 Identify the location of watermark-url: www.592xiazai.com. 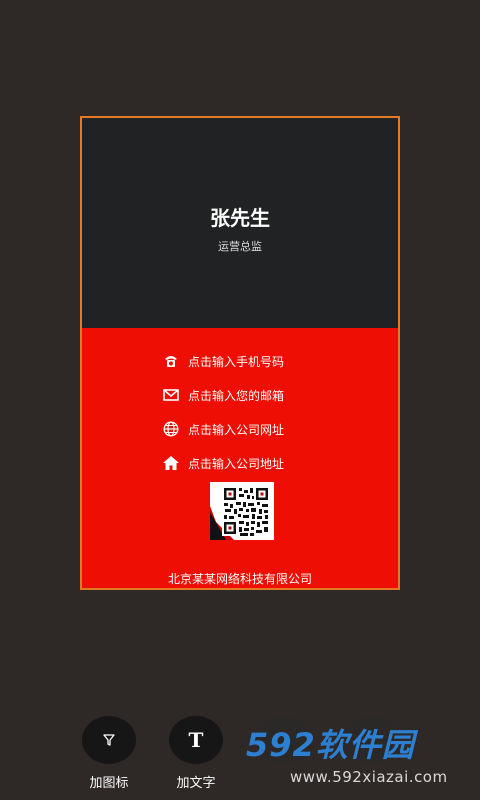
(369, 777).